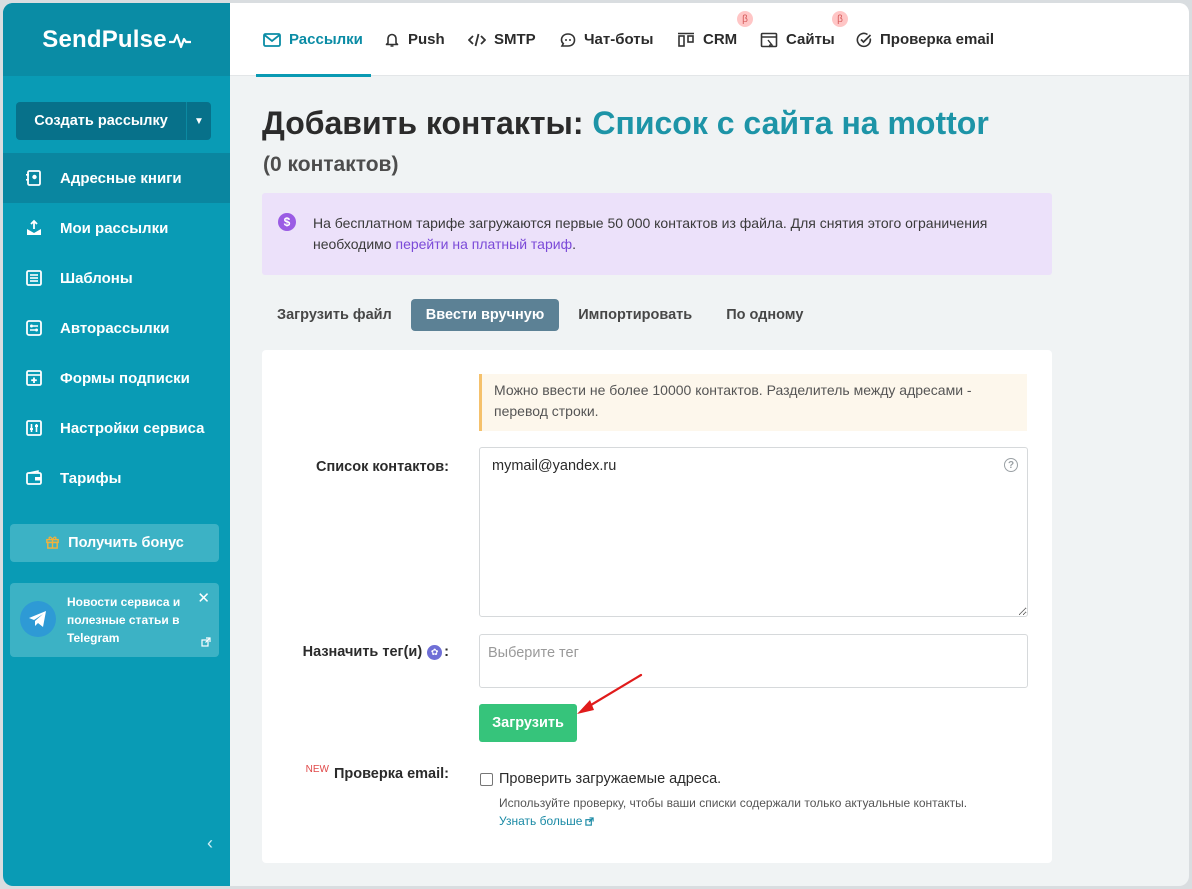  I want to click on sidebar-item-templates: Шаблоны, so click(116, 278).